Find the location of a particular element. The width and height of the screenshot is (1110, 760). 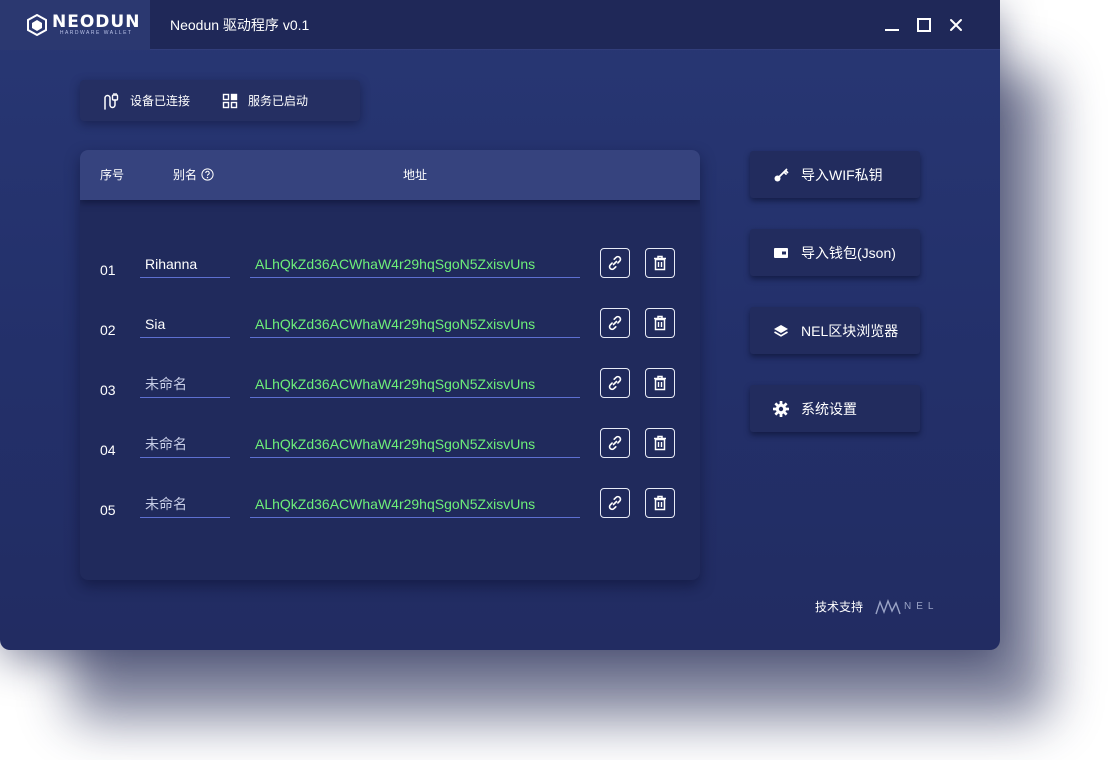

title-bar: NEODUN HARDWARE WALLET Neodun 驱动程序 v0.1 is located at coordinates (500, 25).